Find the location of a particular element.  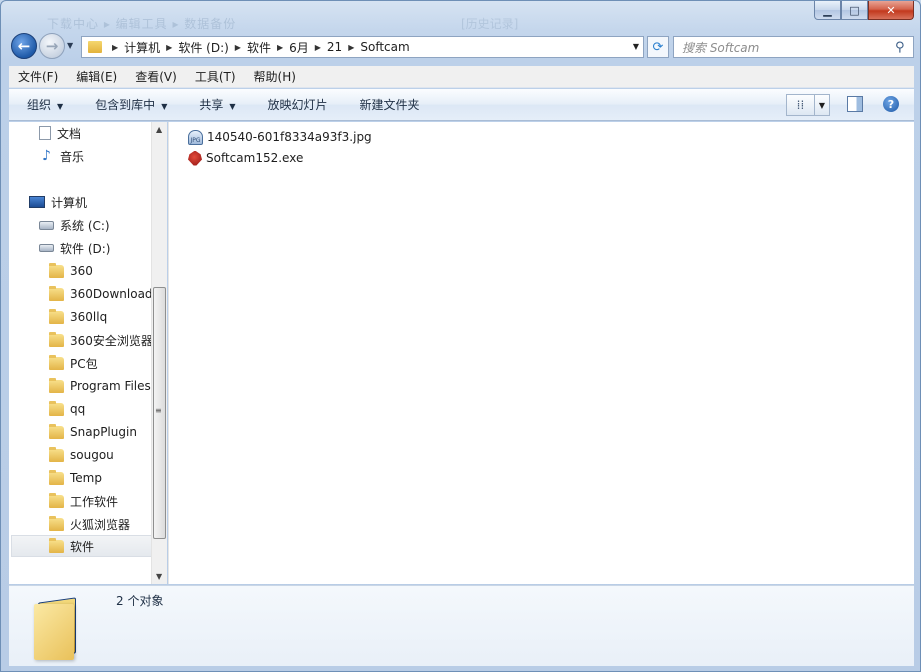

search-box: 搜索 Softcam ⚲ is located at coordinates (793, 47).